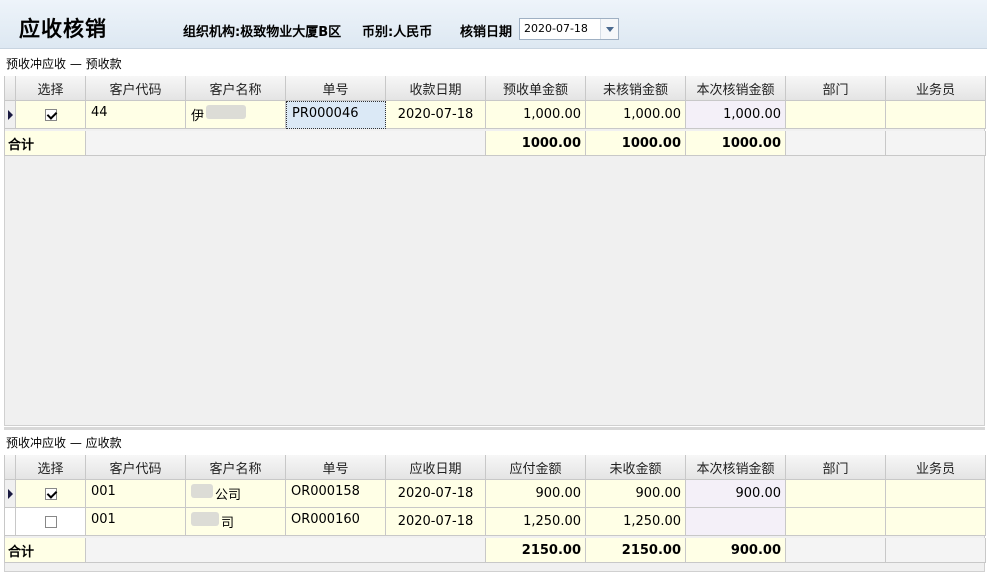 The width and height of the screenshot is (987, 572). I want to click on total-amount: 2150.00, so click(536, 550).